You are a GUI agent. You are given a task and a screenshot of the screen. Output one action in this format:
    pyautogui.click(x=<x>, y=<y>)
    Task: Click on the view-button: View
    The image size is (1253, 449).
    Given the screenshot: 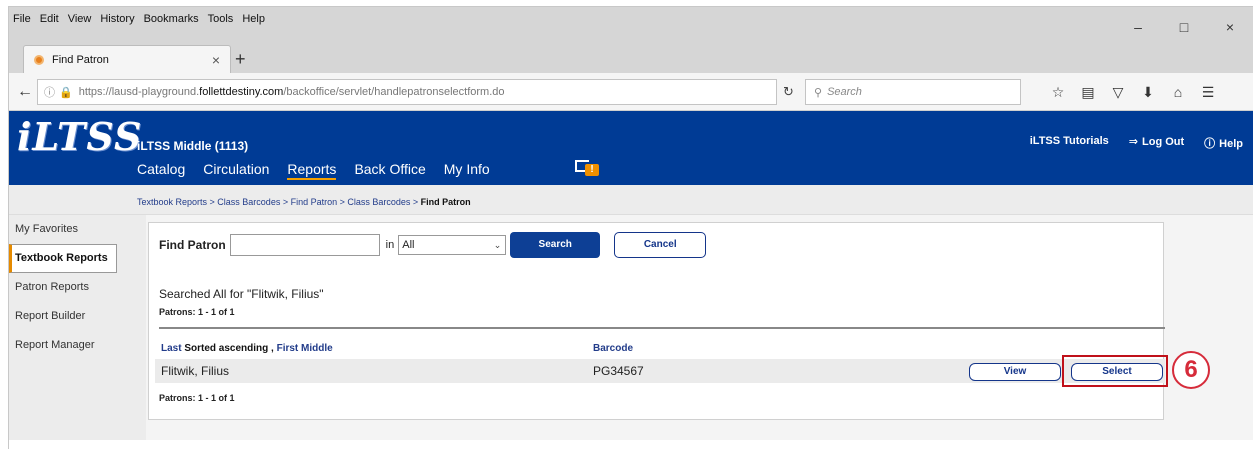 What is the action you would take?
    pyautogui.click(x=1015, y=372)
    